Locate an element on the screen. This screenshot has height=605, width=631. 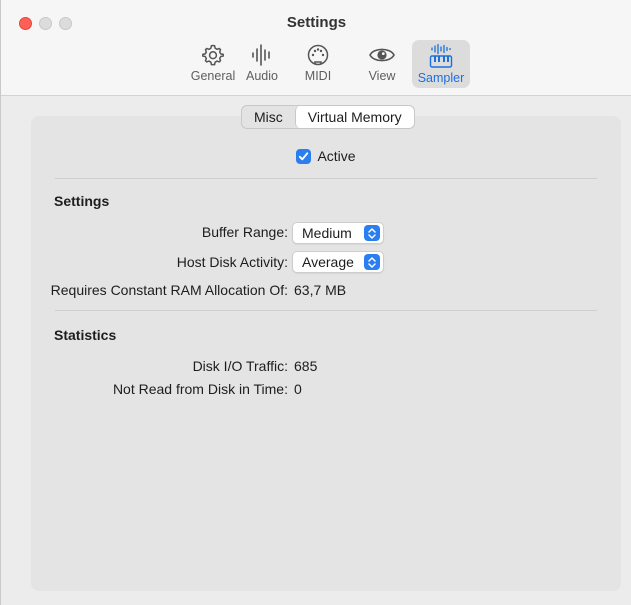
toolbar-item-sampler: Sampler is located at coordinates (441, 64).